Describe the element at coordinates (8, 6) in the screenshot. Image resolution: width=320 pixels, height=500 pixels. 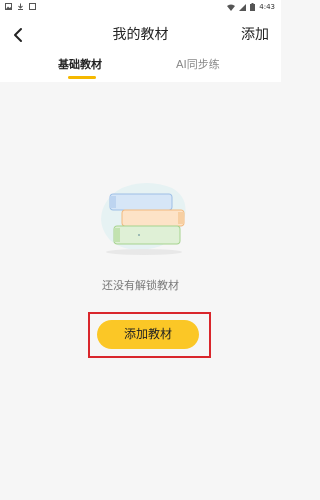
I see `image-icon` at that location.